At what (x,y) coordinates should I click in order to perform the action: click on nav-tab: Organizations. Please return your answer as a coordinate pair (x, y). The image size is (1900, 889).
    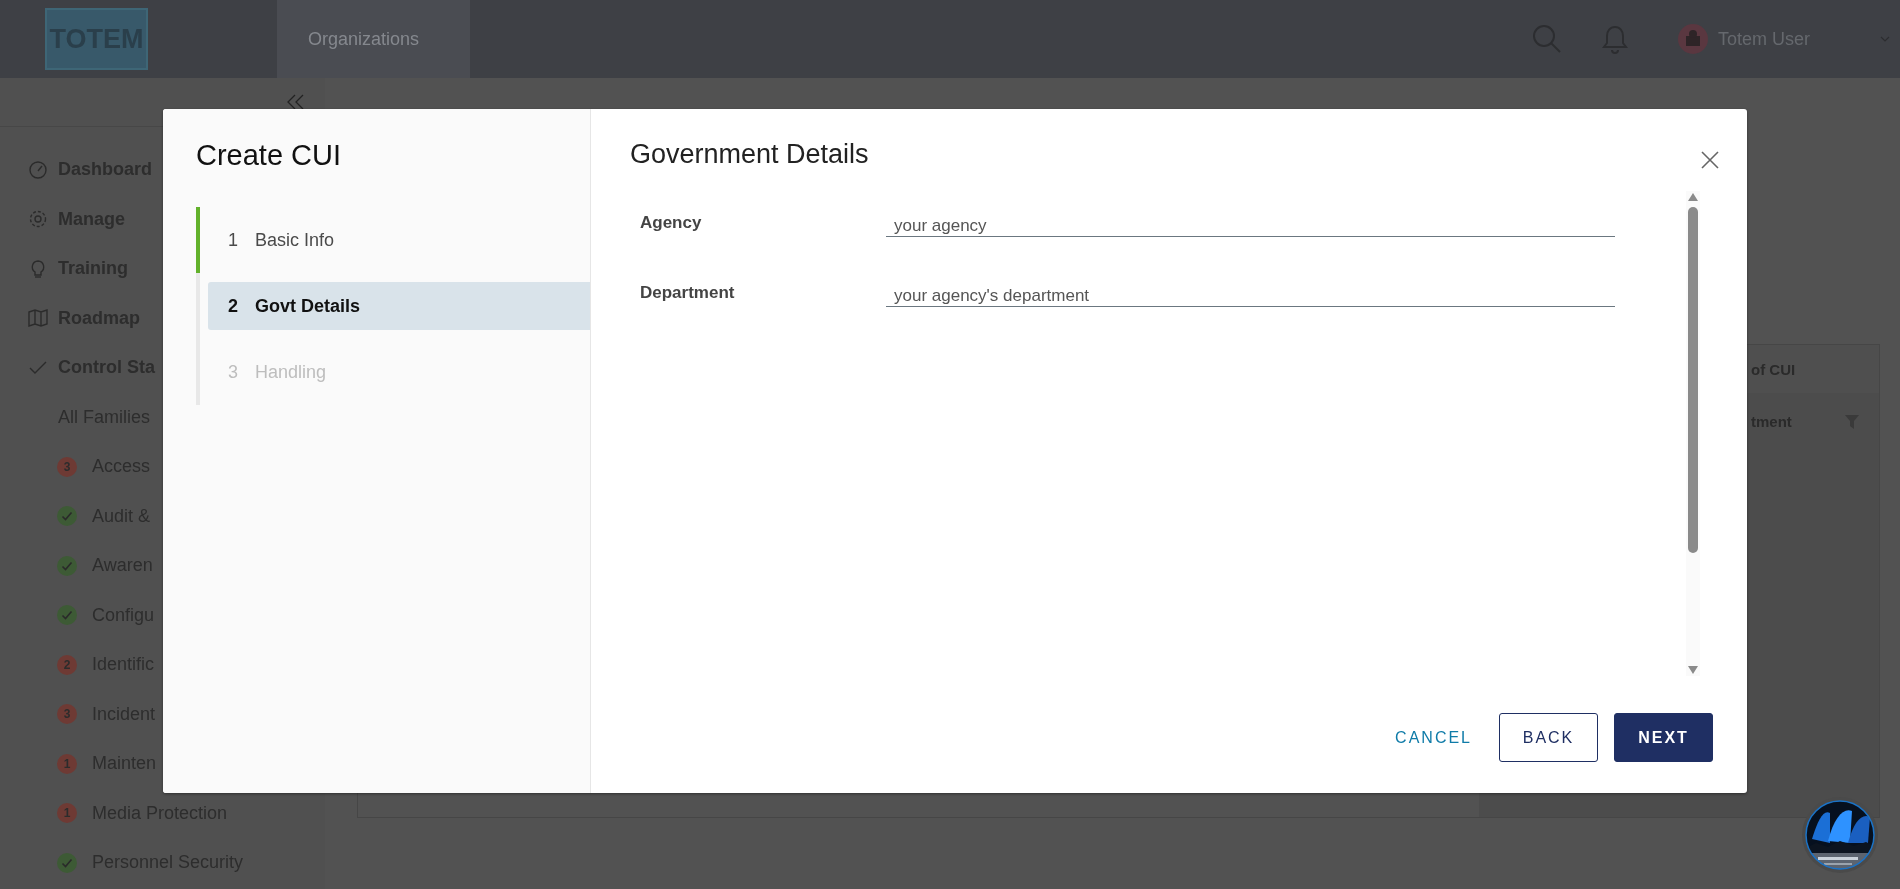
    Looking at the image, I should click on (373, 39).